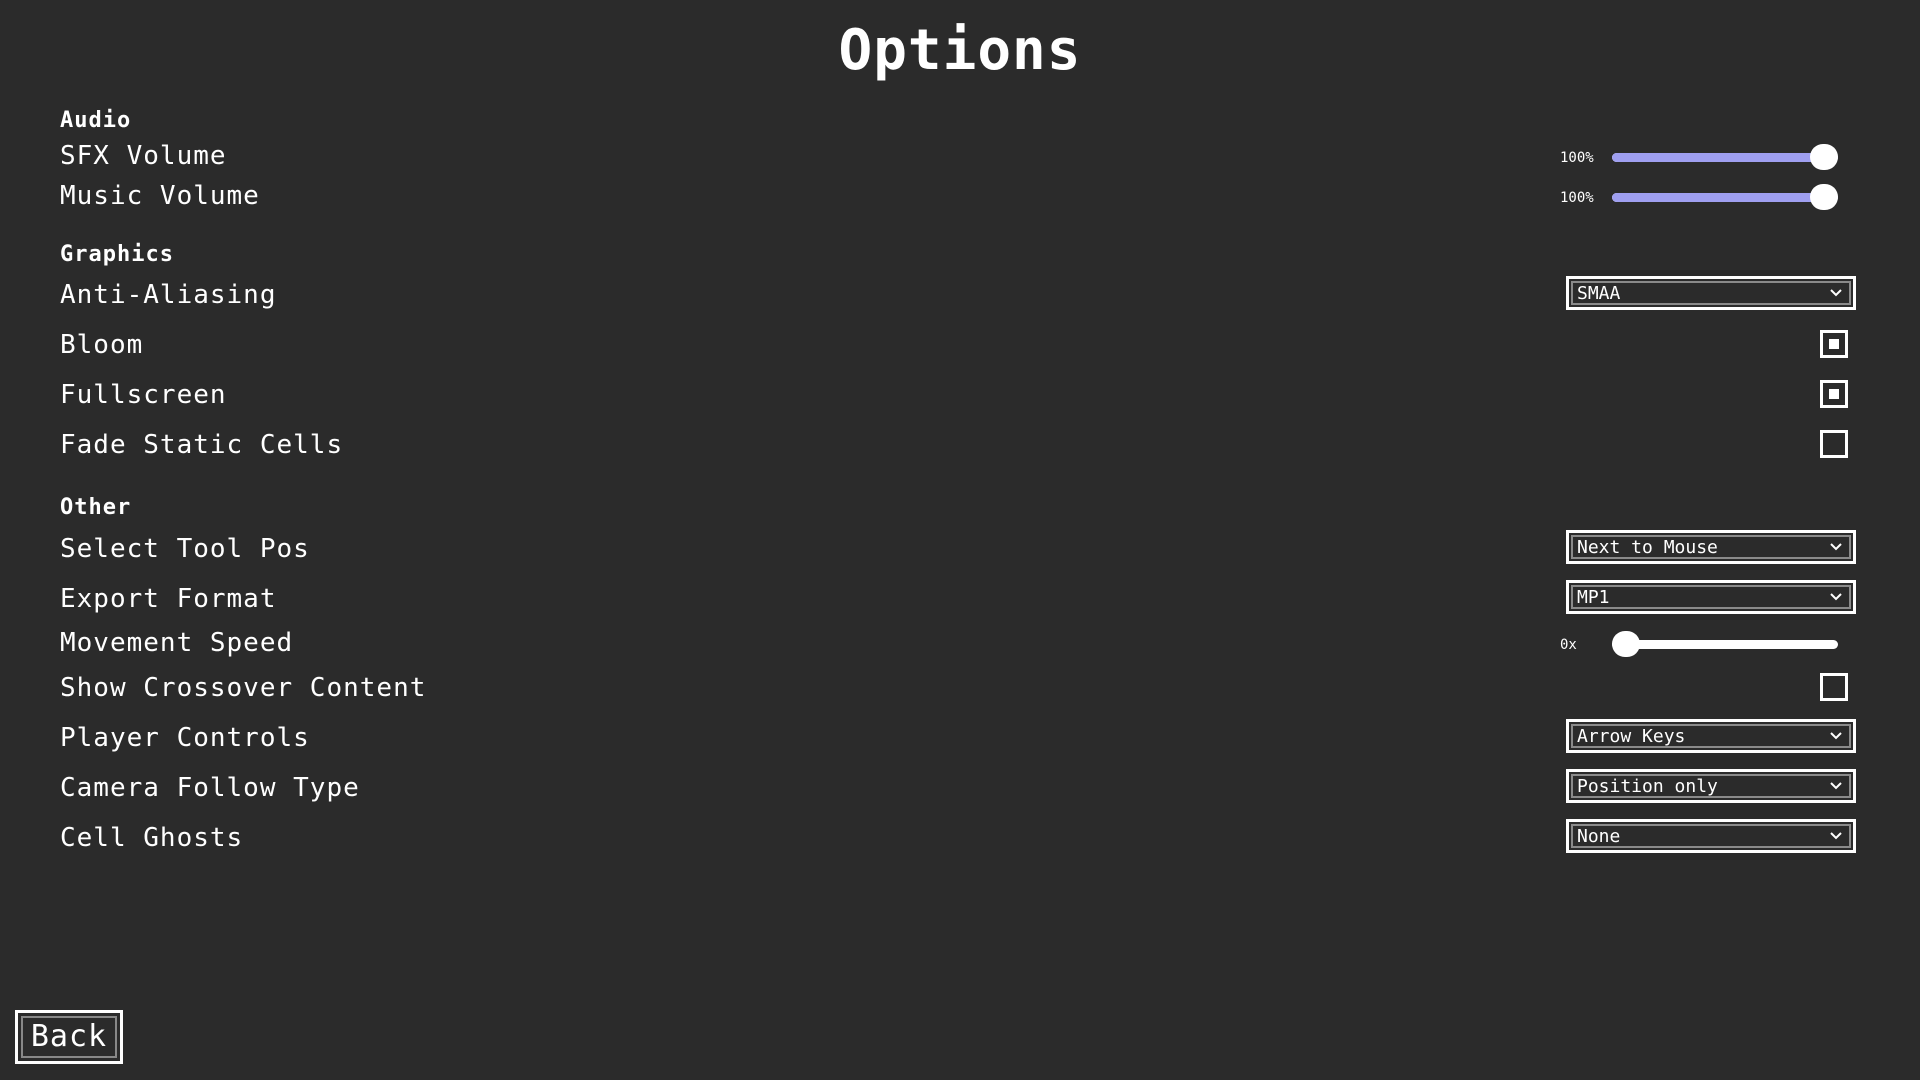  I want to click on music-volume-label: Music Volume, so click(160, 196).